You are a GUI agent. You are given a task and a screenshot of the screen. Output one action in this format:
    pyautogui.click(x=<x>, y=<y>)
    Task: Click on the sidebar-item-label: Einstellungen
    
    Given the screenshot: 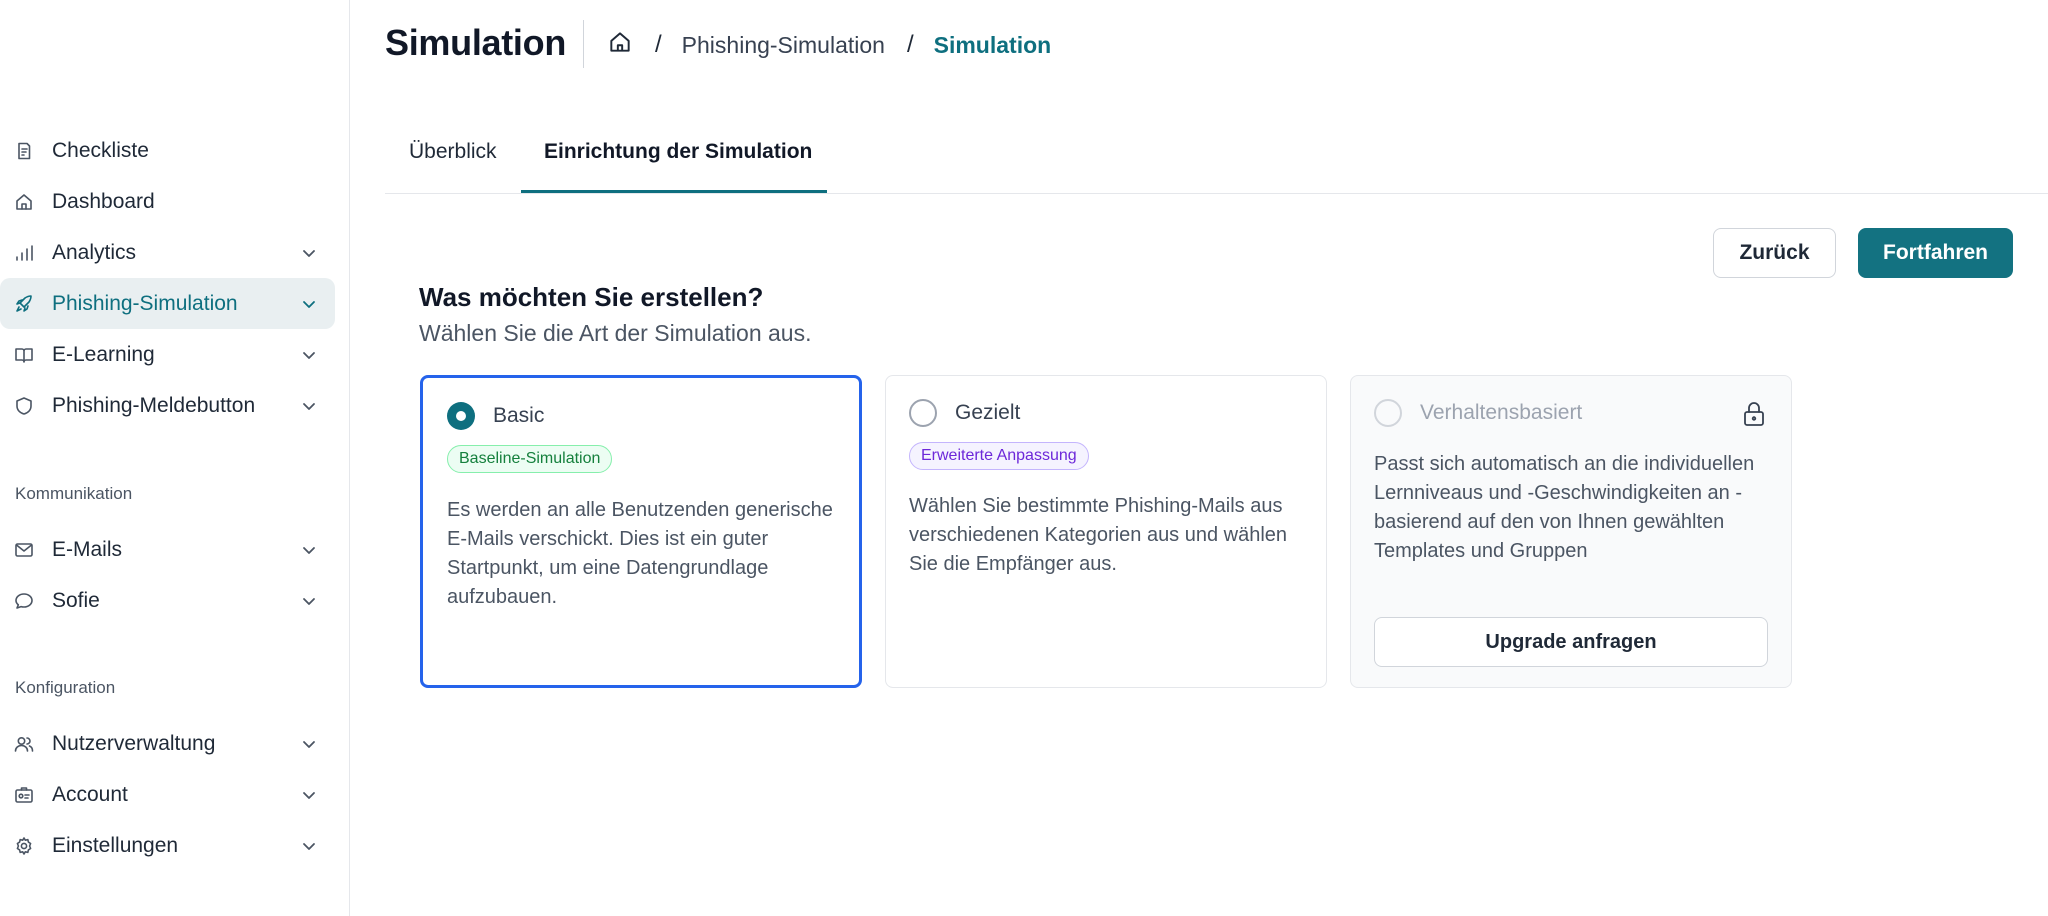 What is the action you would take?
    pyautogui.click(x=115, y=845)
    